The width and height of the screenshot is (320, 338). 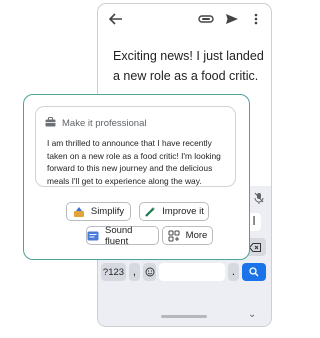 I want to click on briefcase-icon, so click(x=50, y=123).